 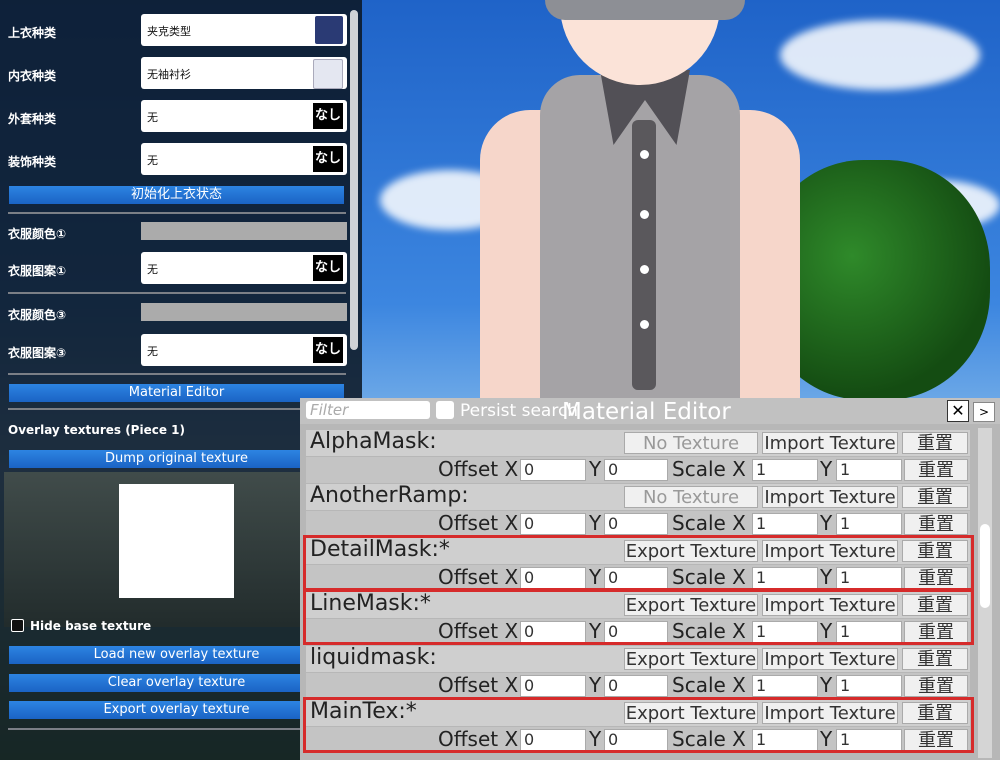 What do you see at coordinates (169, 74) in the screenshot?
I see `inner-type-value: 无袖衬衫` at bounding box center [169, 74].